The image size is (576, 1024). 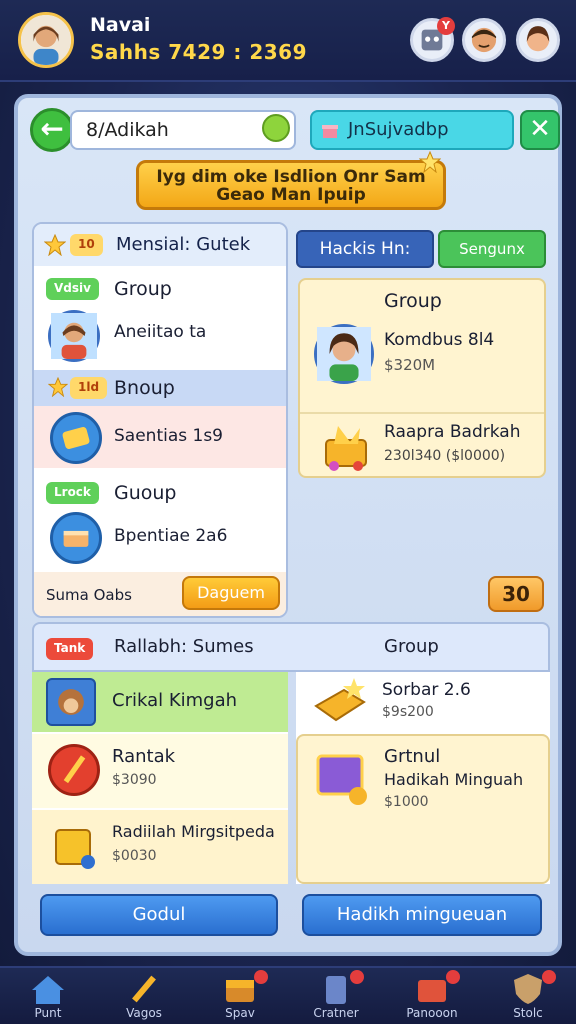 I want to click on nav-item-weapons: Vagos, so click(x=144, y=996).